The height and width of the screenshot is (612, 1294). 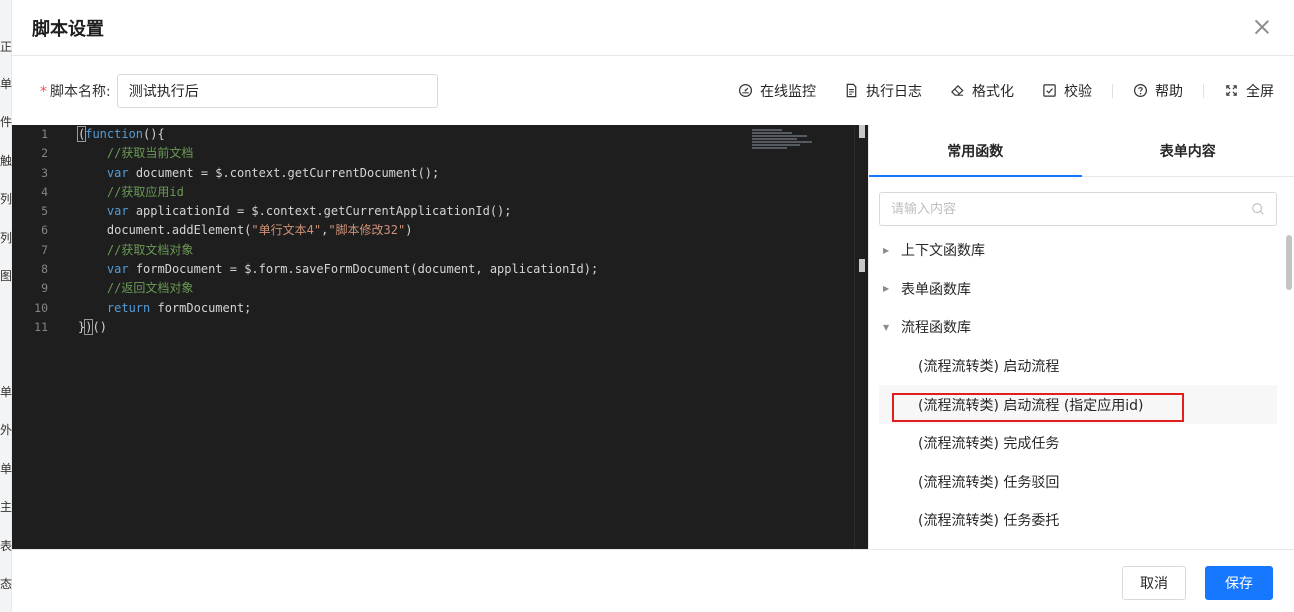 I want to click on bg-char: 主, so click(x=6, y=507).